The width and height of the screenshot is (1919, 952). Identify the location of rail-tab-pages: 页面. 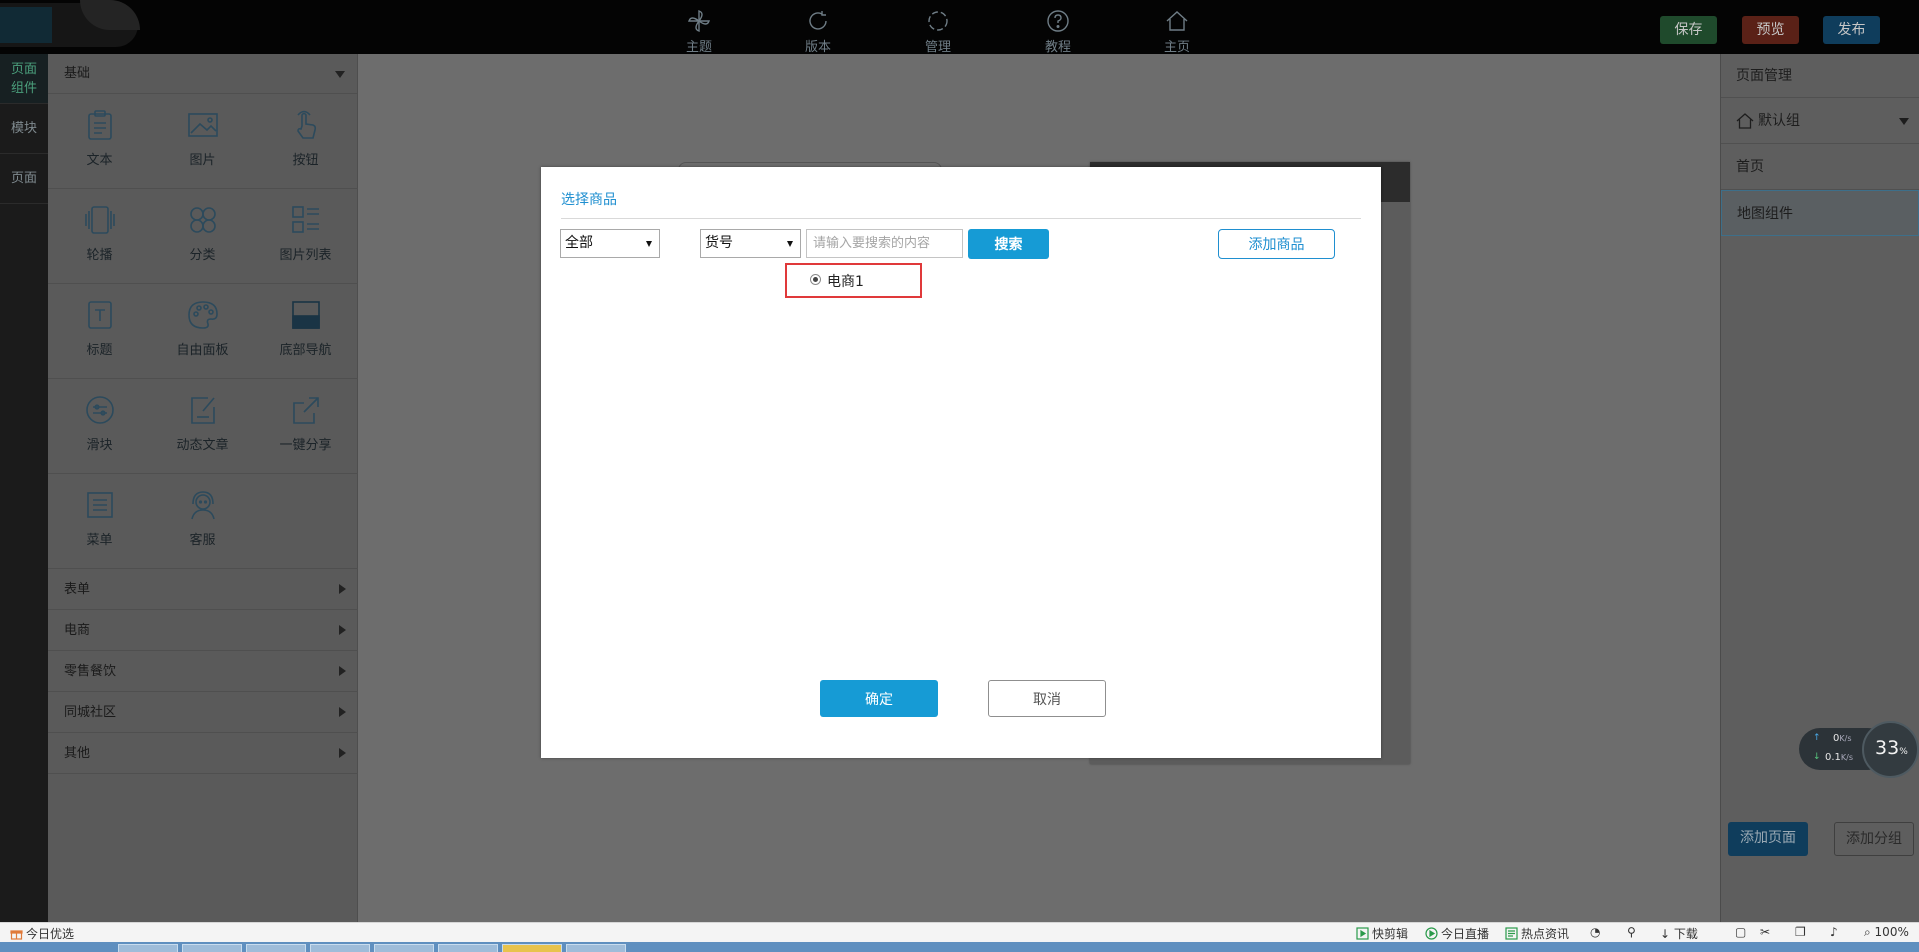
(24, 179).